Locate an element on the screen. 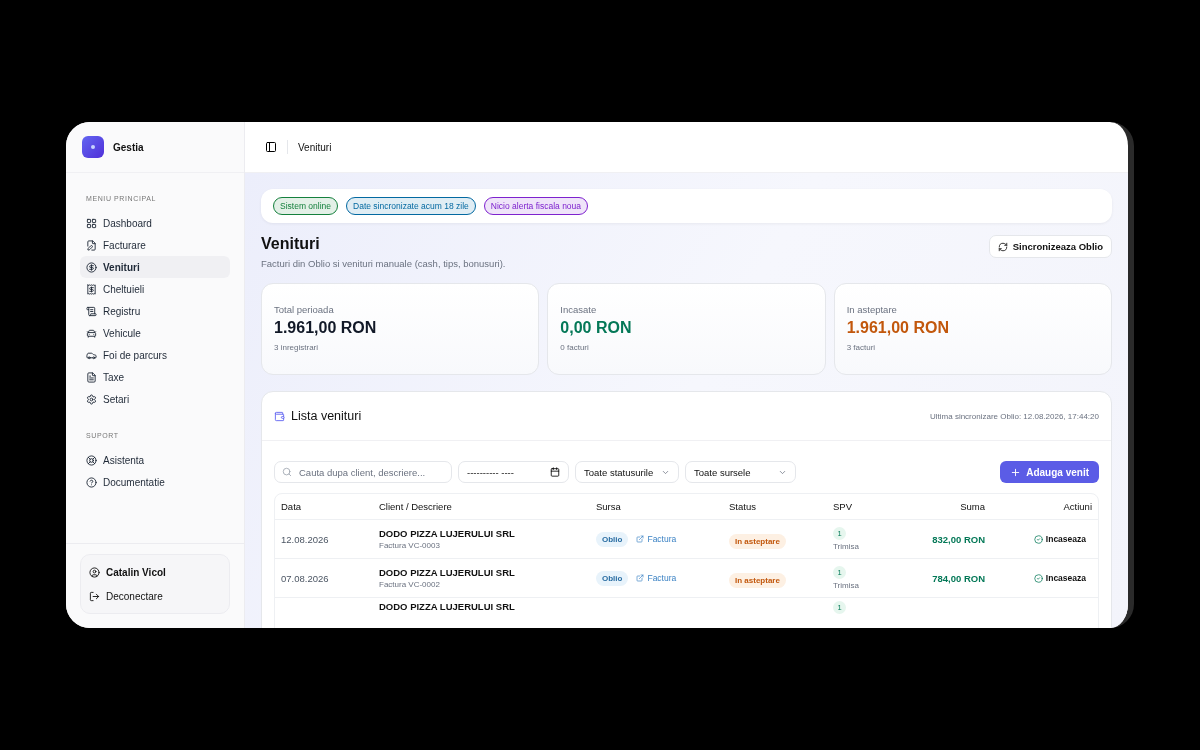 The height and width of the screenshot is (750, 1200). sidebar-item: Setari is located at coordinates (155, 399).